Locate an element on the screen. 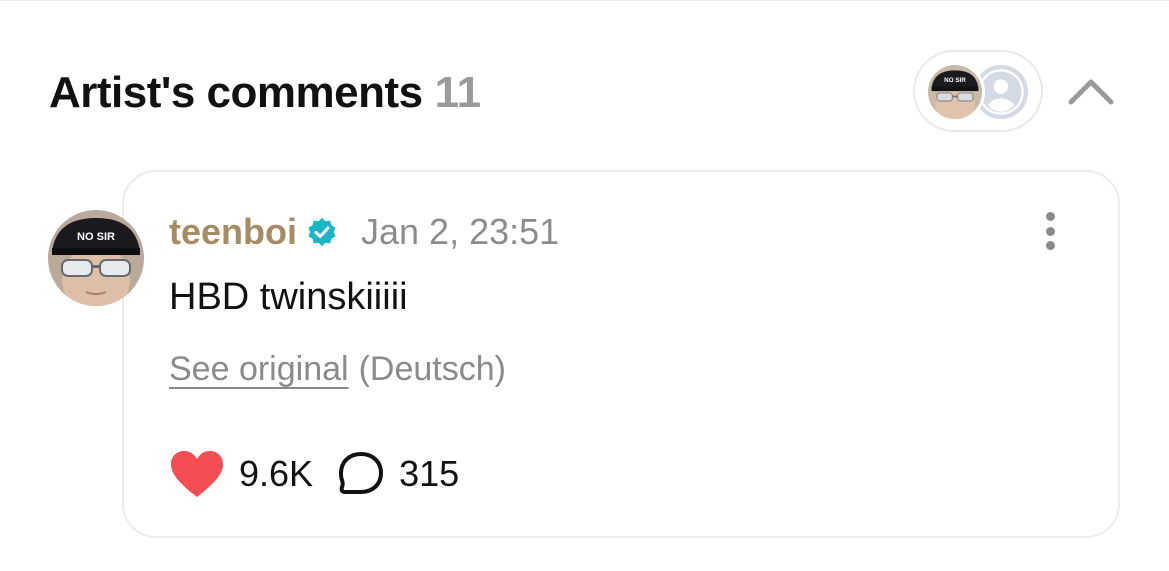 The height and width of the screenshot is (571, 1169). section-header: Artist's comments 11 is located at coordinates (265, 93).